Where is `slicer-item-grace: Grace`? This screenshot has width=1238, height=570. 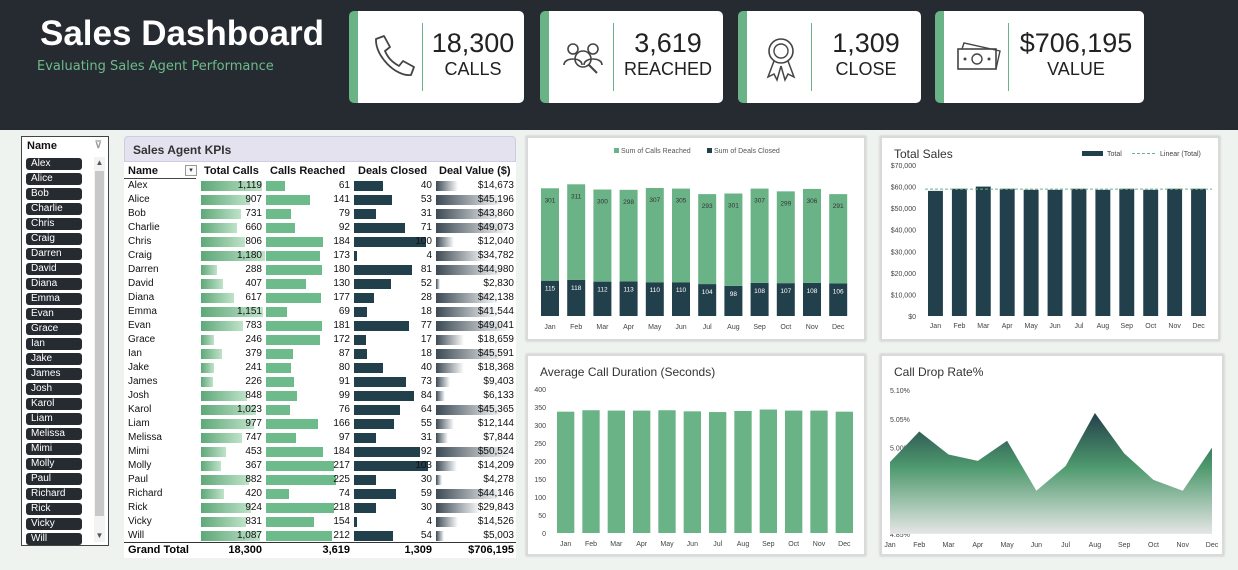
slicer-item-grace: Grace is located at coordinates (54, 329).